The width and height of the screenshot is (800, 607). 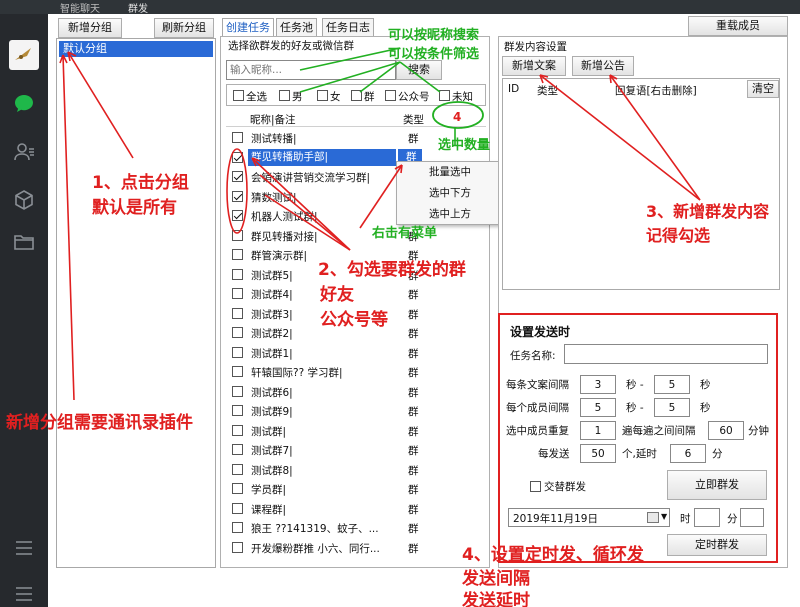 What do you see at coordinates (337, 295) in the screenshot?
I see `annotation-2-line2: 好友` at bounding box center [337, 295].